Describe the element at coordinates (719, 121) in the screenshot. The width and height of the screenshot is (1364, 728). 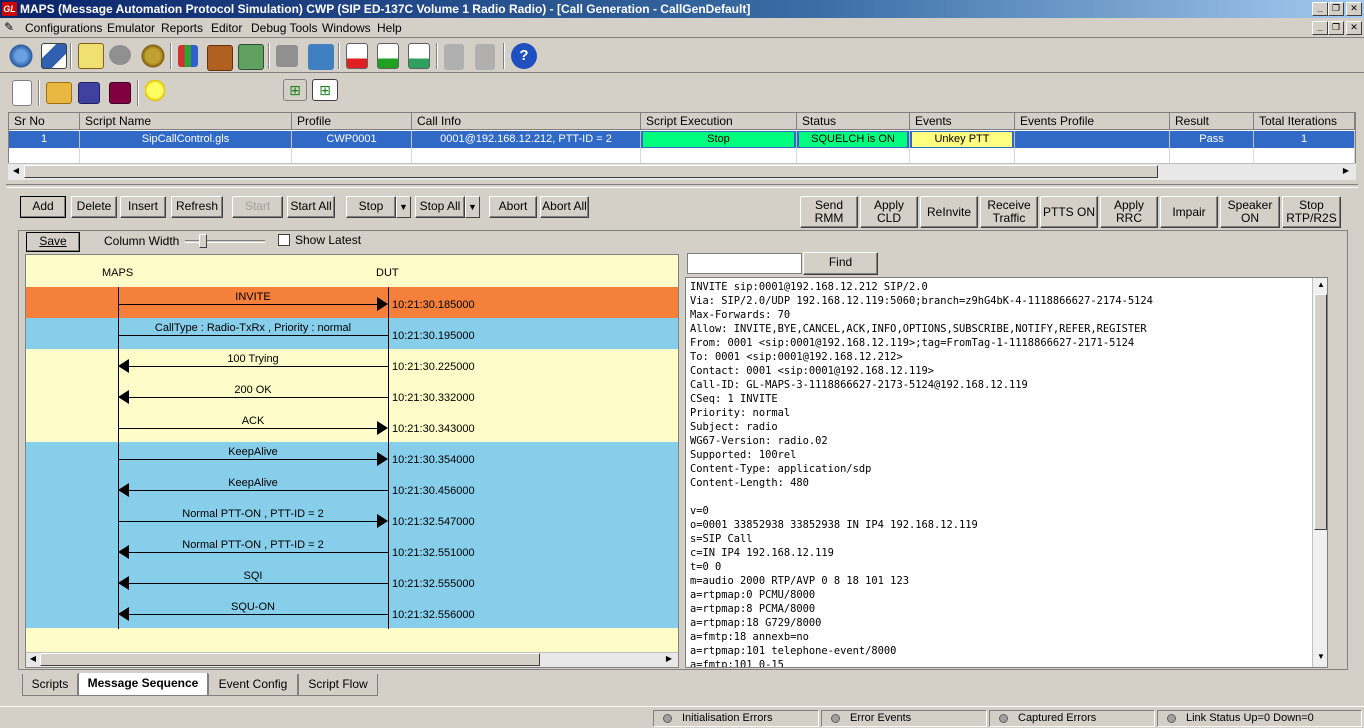
I see `col-script-execution: Script Execution` at that location.